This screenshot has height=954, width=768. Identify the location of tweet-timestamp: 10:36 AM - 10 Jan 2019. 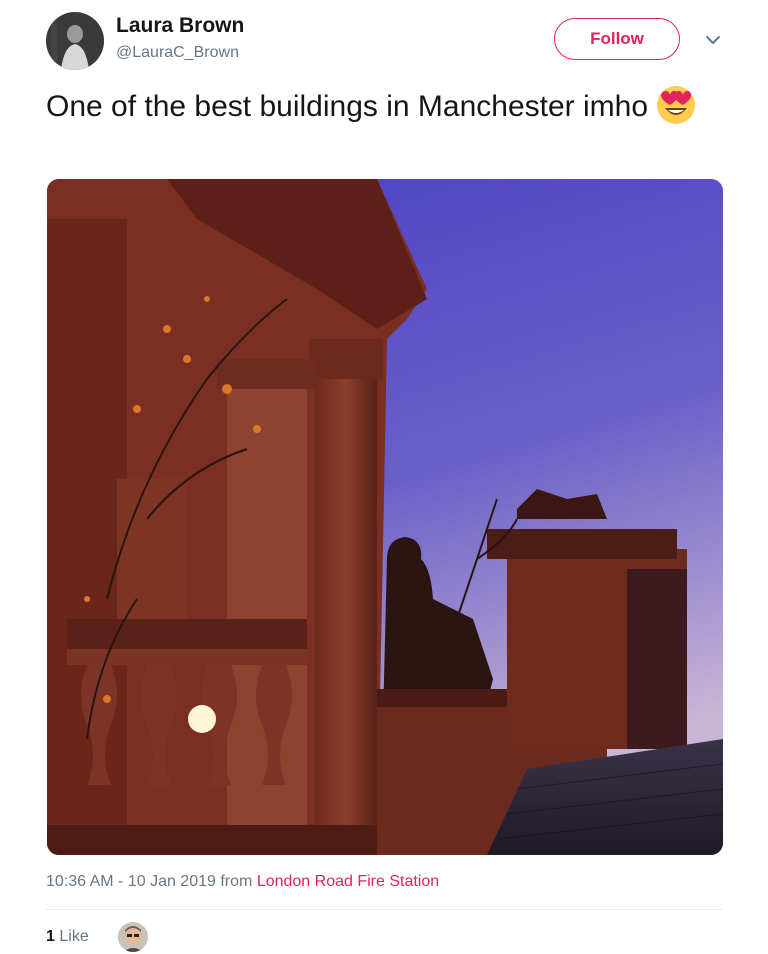
(131, 881).